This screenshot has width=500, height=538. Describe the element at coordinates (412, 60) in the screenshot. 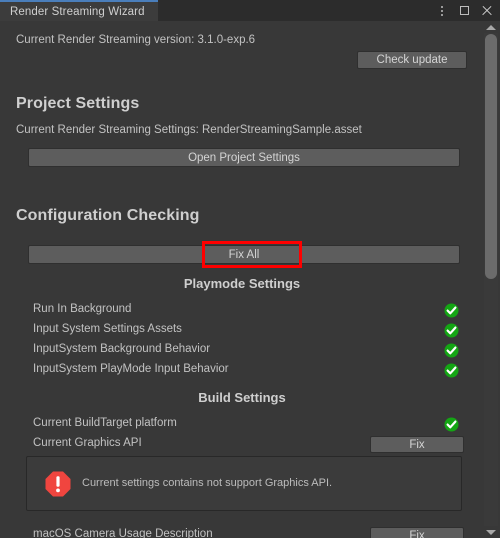

I see `check-update-button: Check update` at that location.